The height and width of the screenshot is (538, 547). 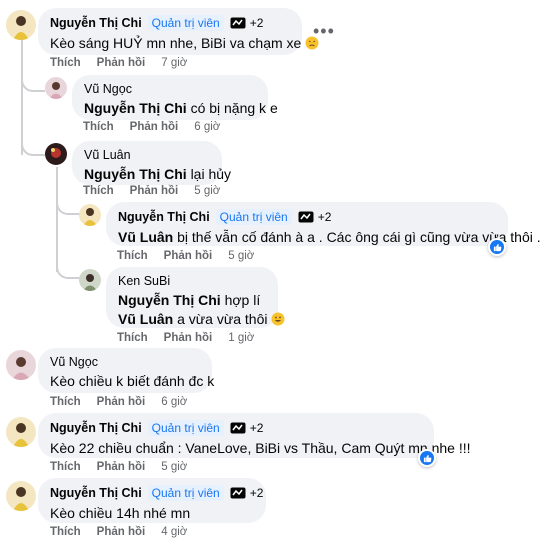 I want to click on more-options-button: •••, so click(x=324, y=31).